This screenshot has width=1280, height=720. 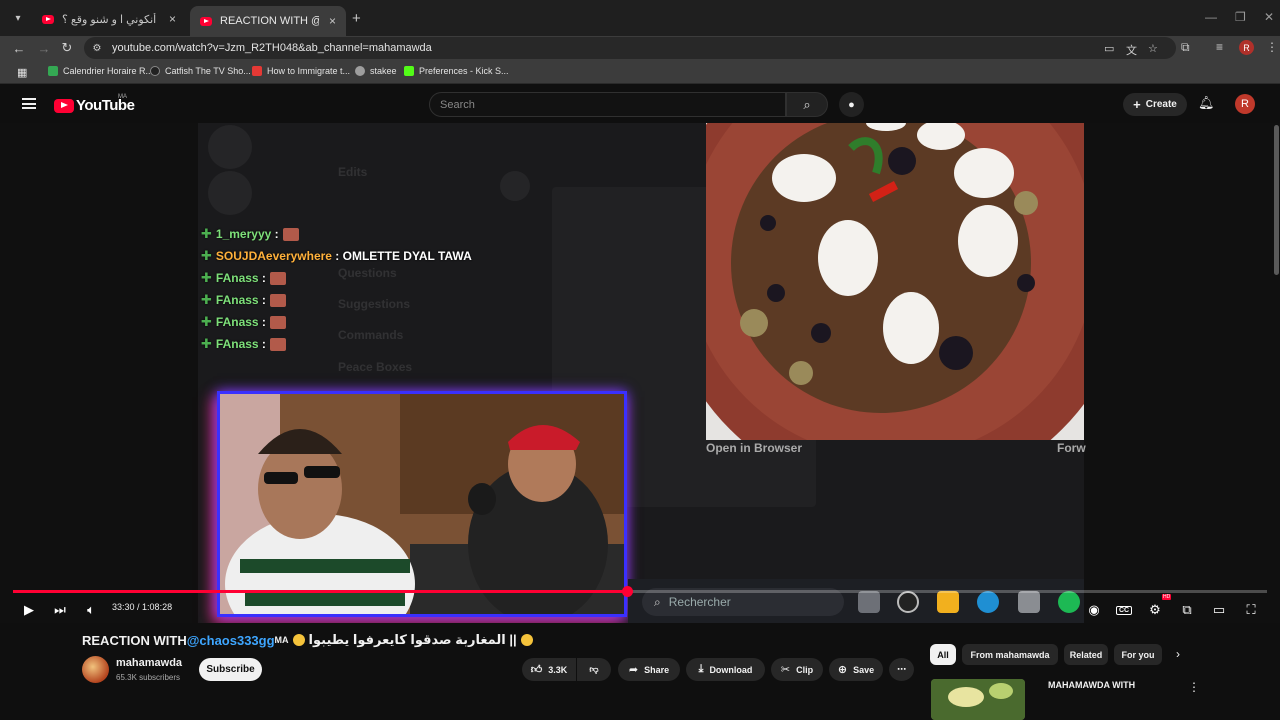 I want to click on chip-all: All, so click(x=943, y=654).